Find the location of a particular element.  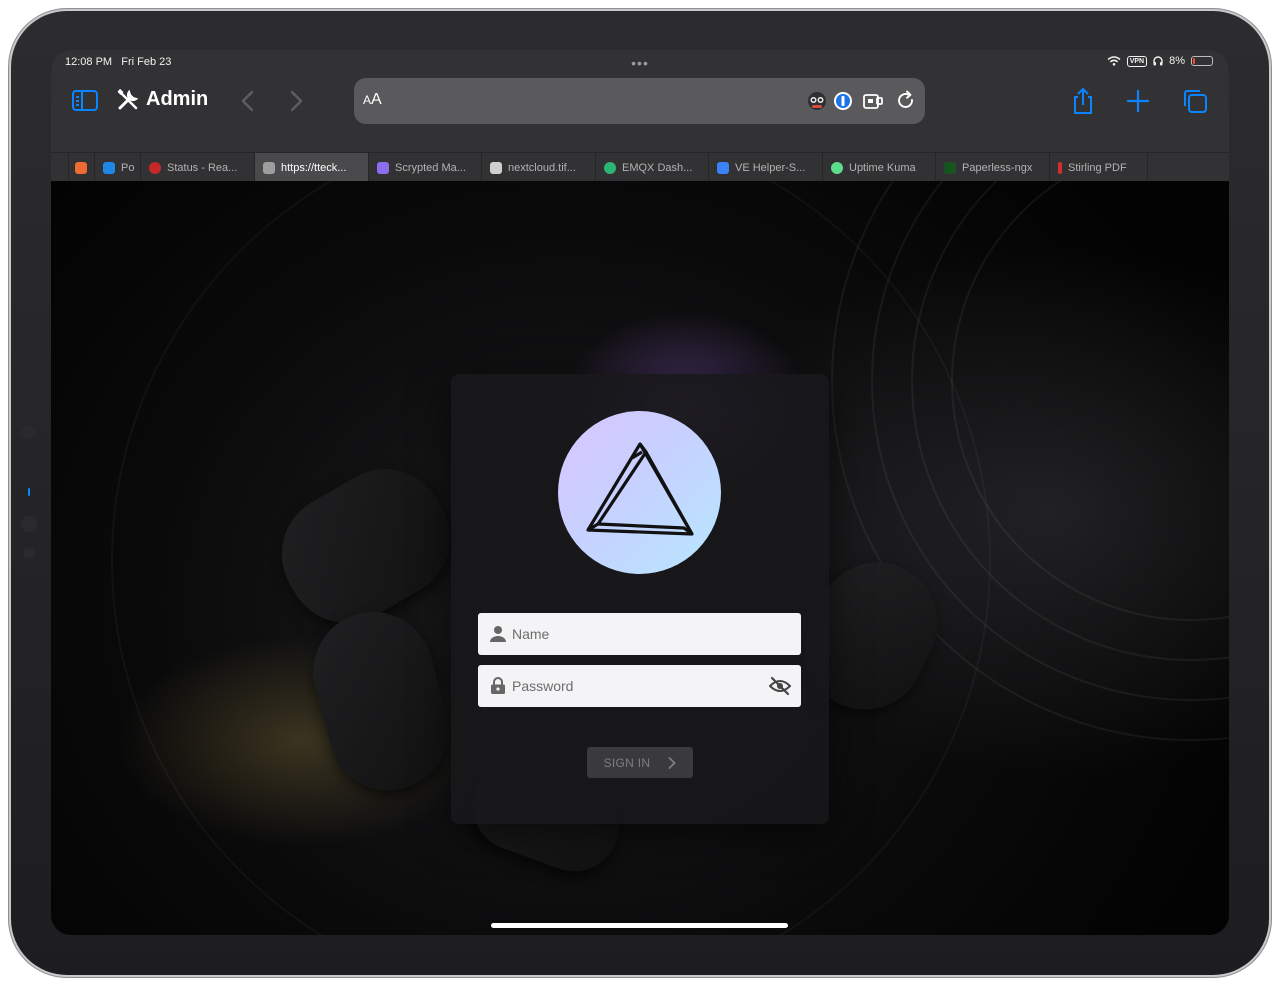

page-title: Admin is located at coordinates (177, 99).